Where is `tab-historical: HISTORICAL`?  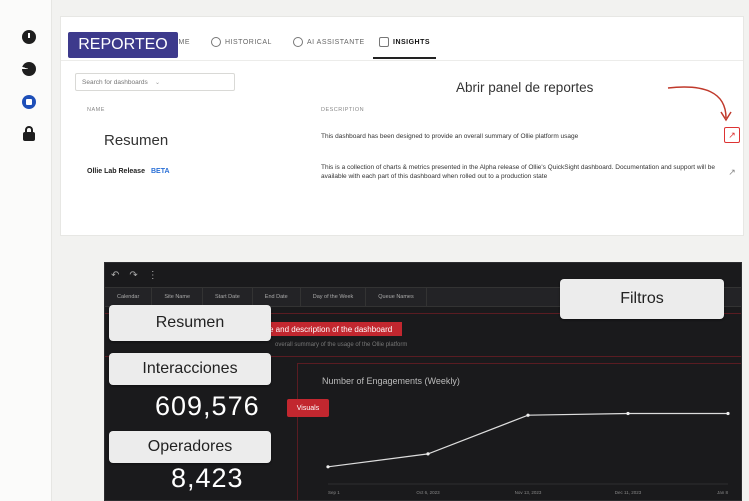
tab-historical: HISTORICAL is located at coordinates (241, 42).